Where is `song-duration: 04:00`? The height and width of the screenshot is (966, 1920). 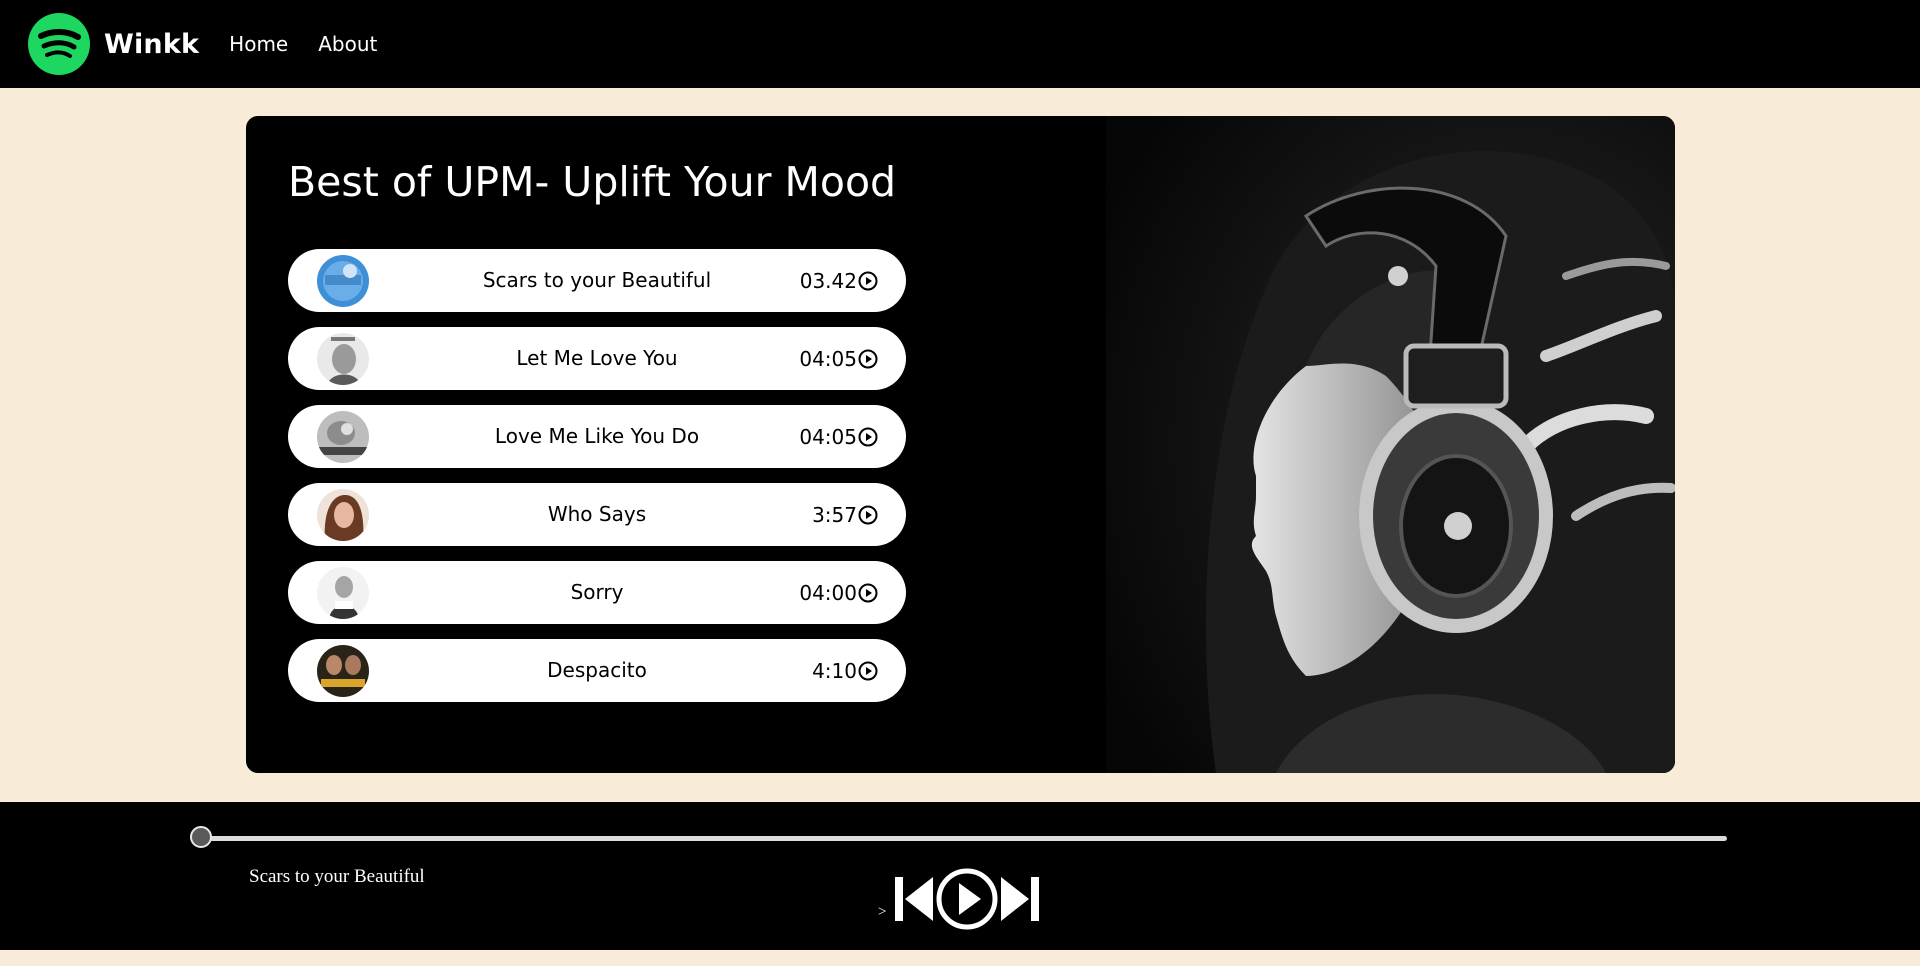
song-duration: 04:00 is located at coordinates (838, 592).